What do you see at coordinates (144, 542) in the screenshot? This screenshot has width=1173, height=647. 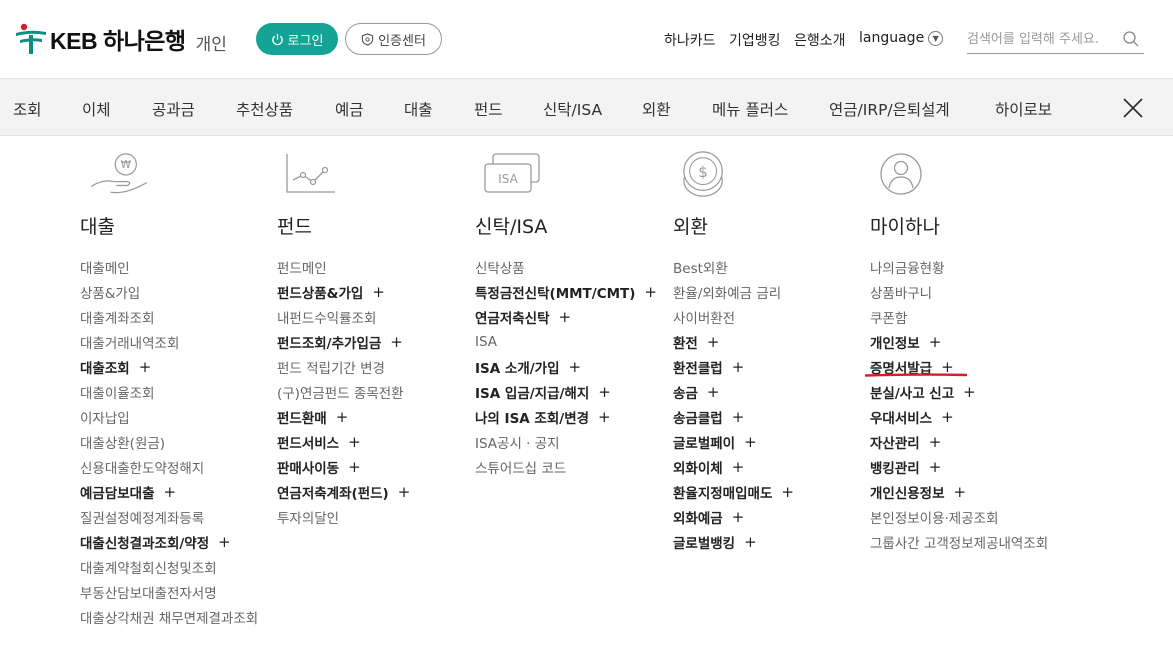 I see `menu-item: 대출신청결과조회/약정` at bounding box center [144, 542].